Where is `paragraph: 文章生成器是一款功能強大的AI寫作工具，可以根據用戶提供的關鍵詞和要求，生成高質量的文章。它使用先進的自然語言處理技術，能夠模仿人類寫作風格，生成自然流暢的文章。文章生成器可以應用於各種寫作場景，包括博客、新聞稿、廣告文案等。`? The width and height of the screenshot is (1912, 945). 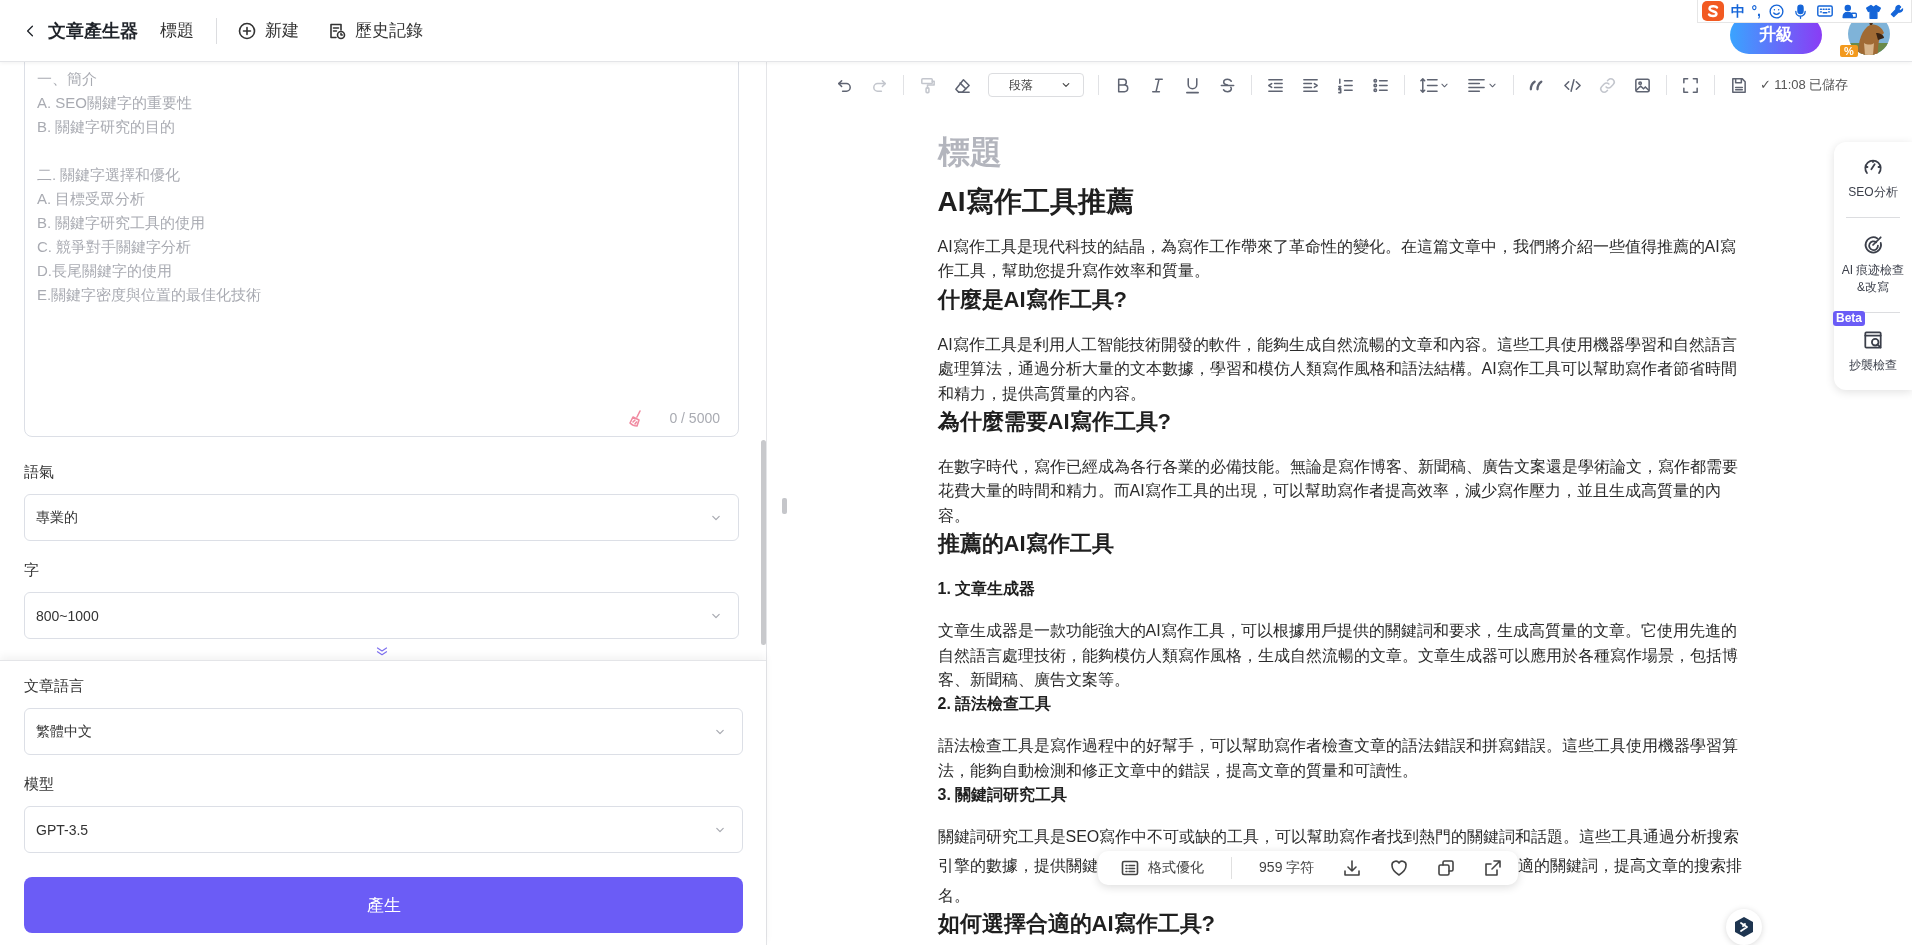
paragraph: 文章生成器是一款功能強大的AI寫作工具，可以根據用戶提供的關鍵詞和要求，生成高質量的文章。它使用先進的自然語言處理技術，能夠模仿人類寫作風格，生成自然流暢的文章。文章生成器可以應用於各種寫作場景，包括博客、新聞稿、廣告文案等。 is located at coordinates (1338, 656).